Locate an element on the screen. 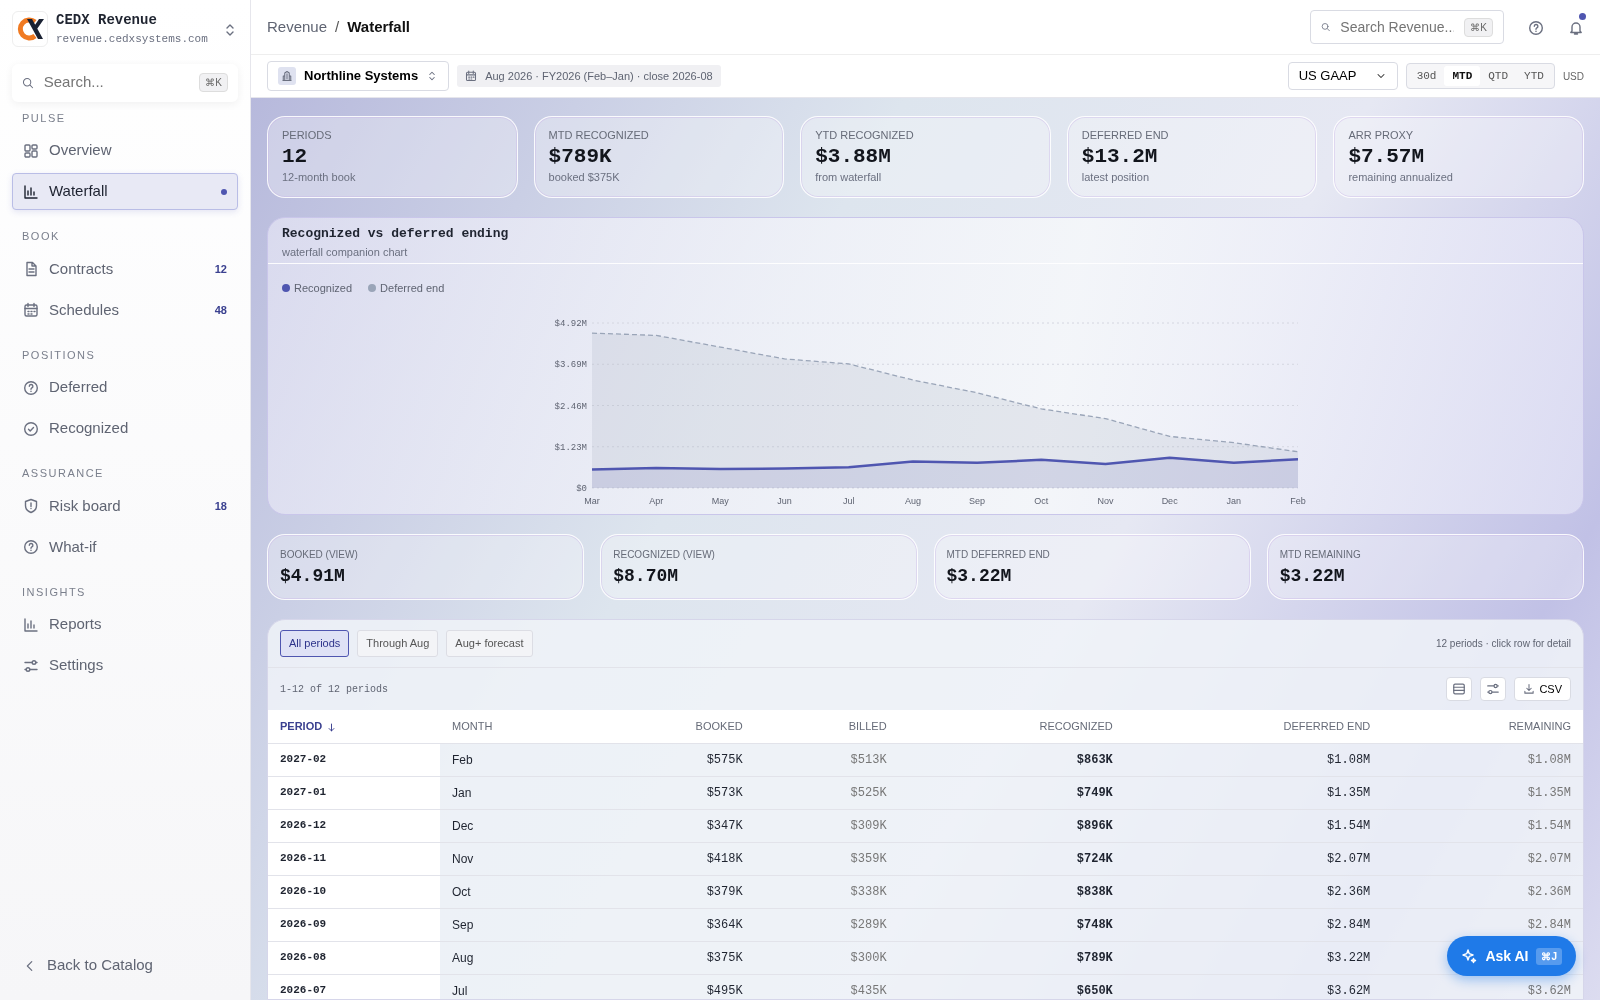 The width and height of the screenshot is (1600, 1000). summary-label: MTD DEFERRED END is located at coordinates (998, 555).